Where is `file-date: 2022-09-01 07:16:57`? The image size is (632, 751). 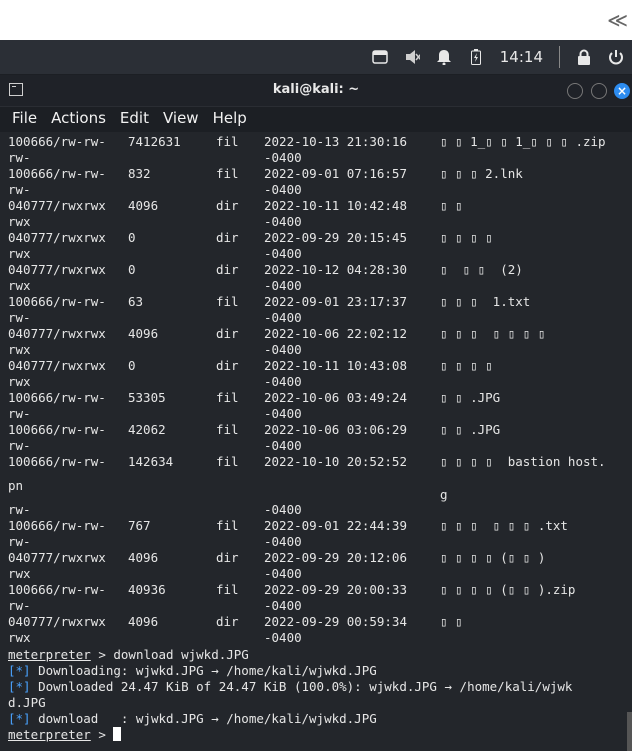 file-date: 2022-09-01 07:16:57 is located at coordinates (335, 173).